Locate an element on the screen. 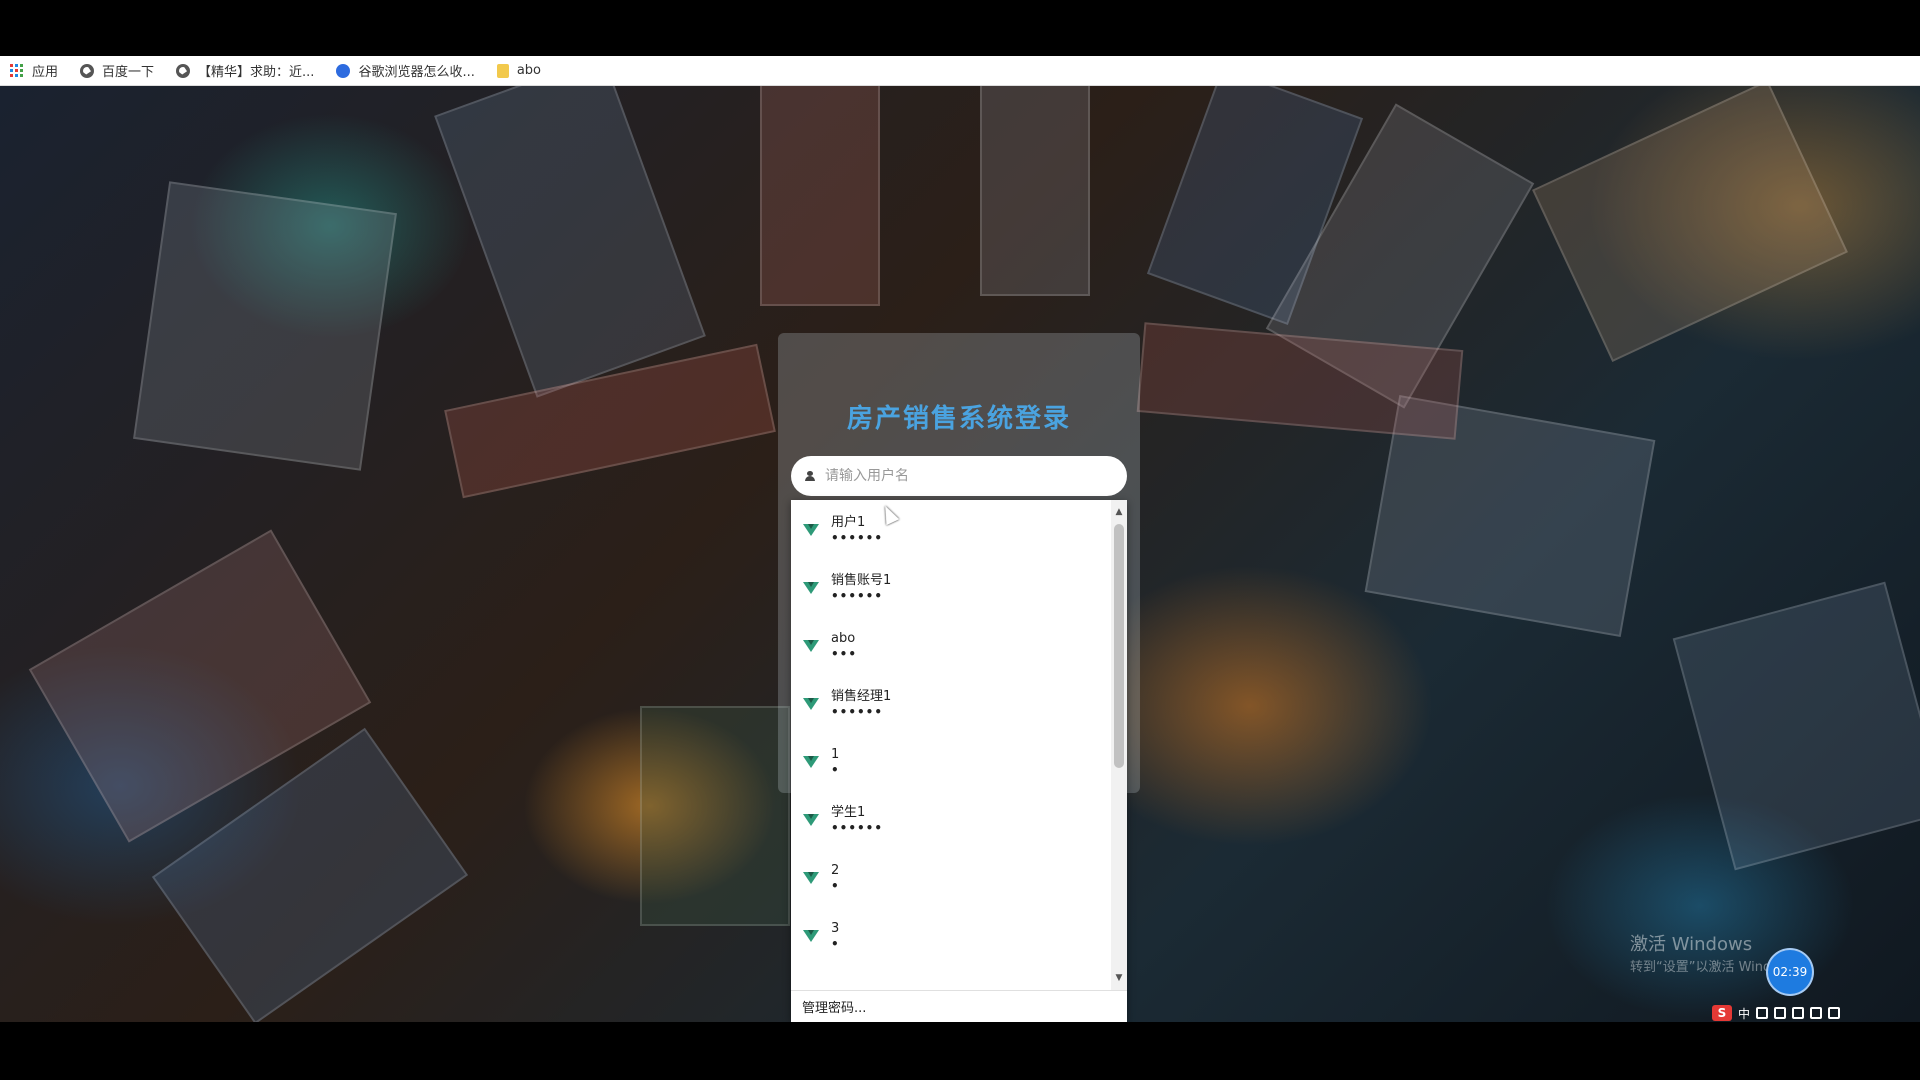  bookmark-label: abo is located at coordinates (529, 70).